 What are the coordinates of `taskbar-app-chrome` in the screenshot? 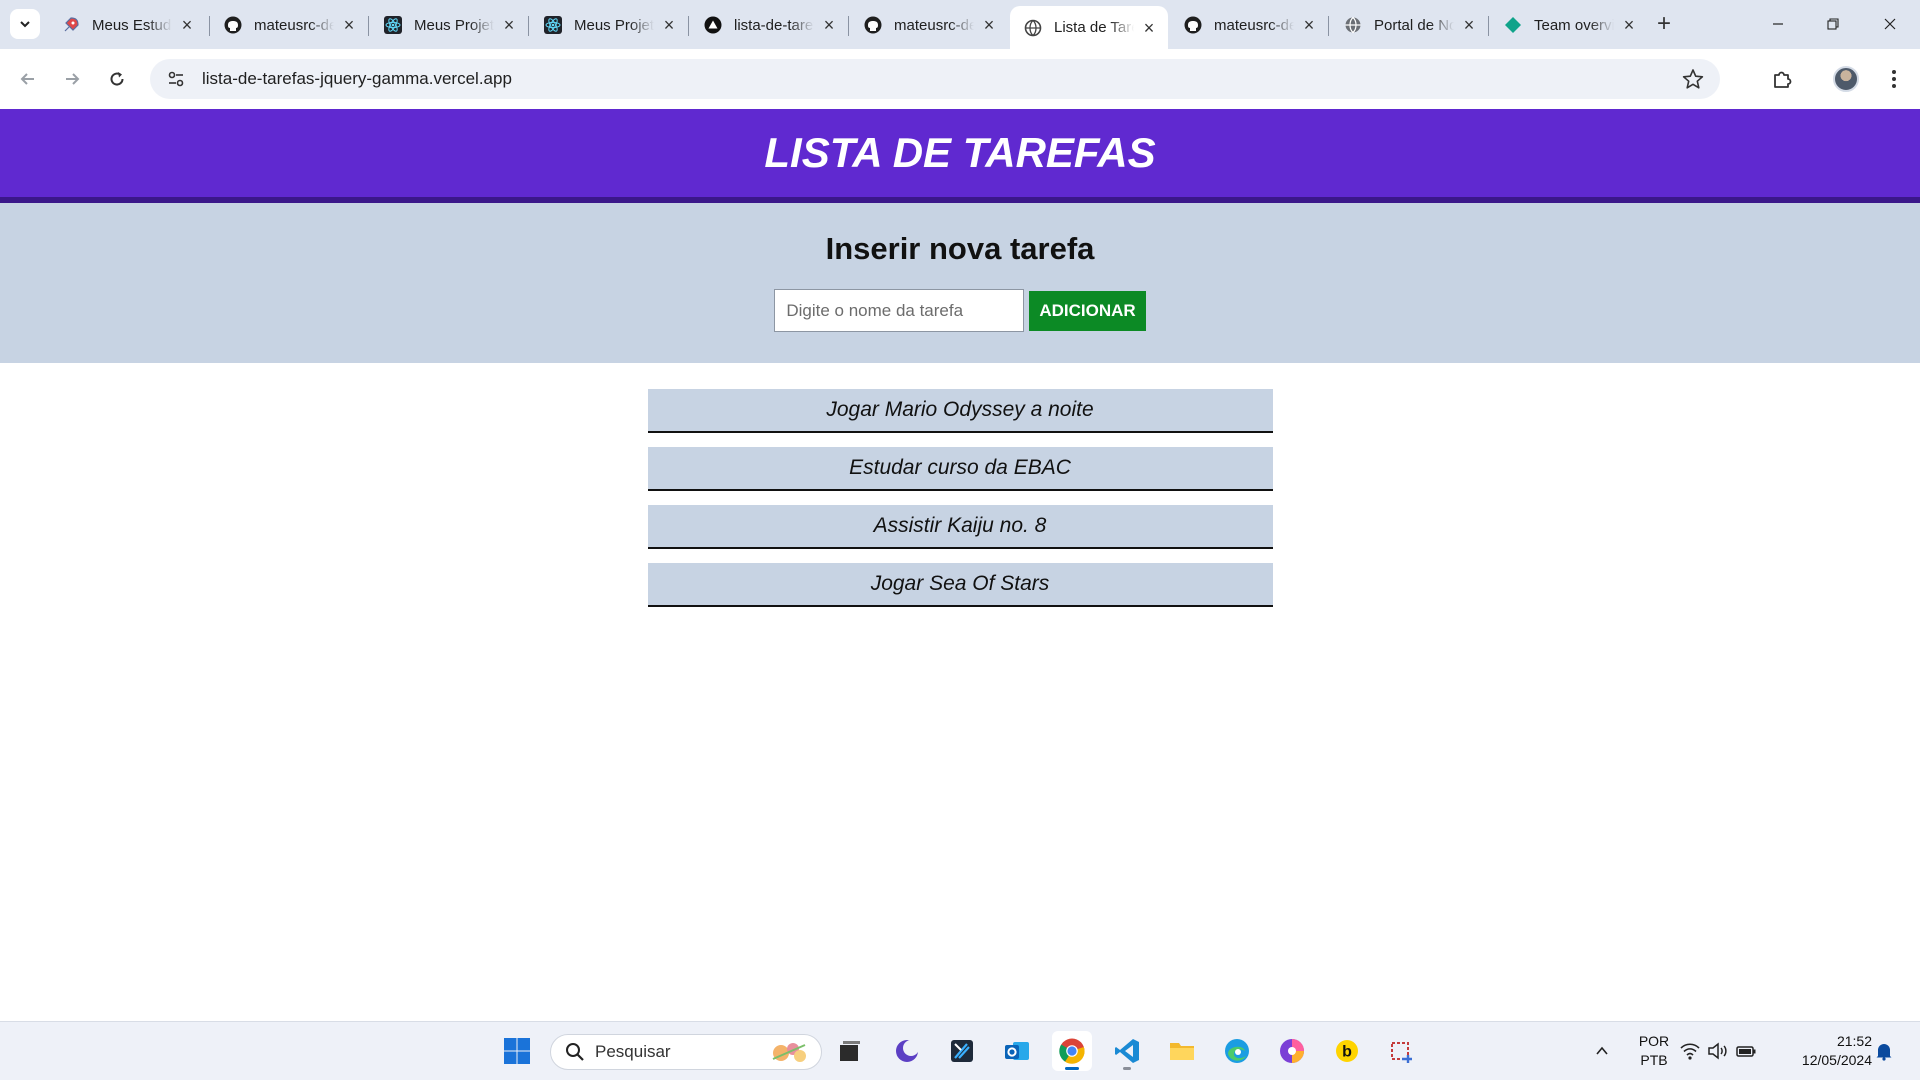 It's located at (1072, 1051).